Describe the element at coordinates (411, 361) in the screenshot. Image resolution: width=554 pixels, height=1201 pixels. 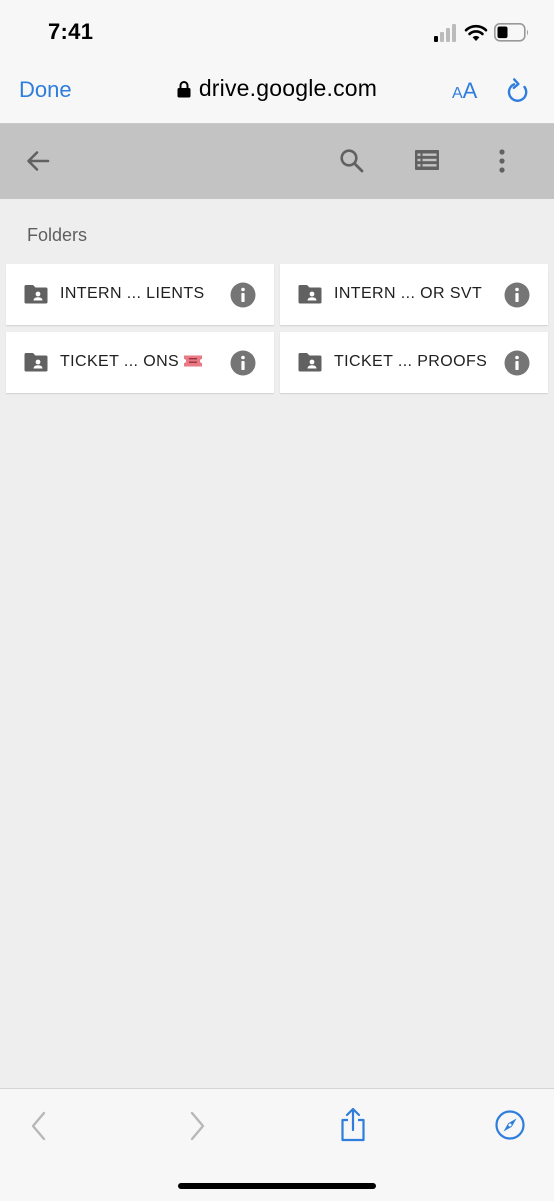
I see `folder-name: TICKET ... PROOFS` at that location.